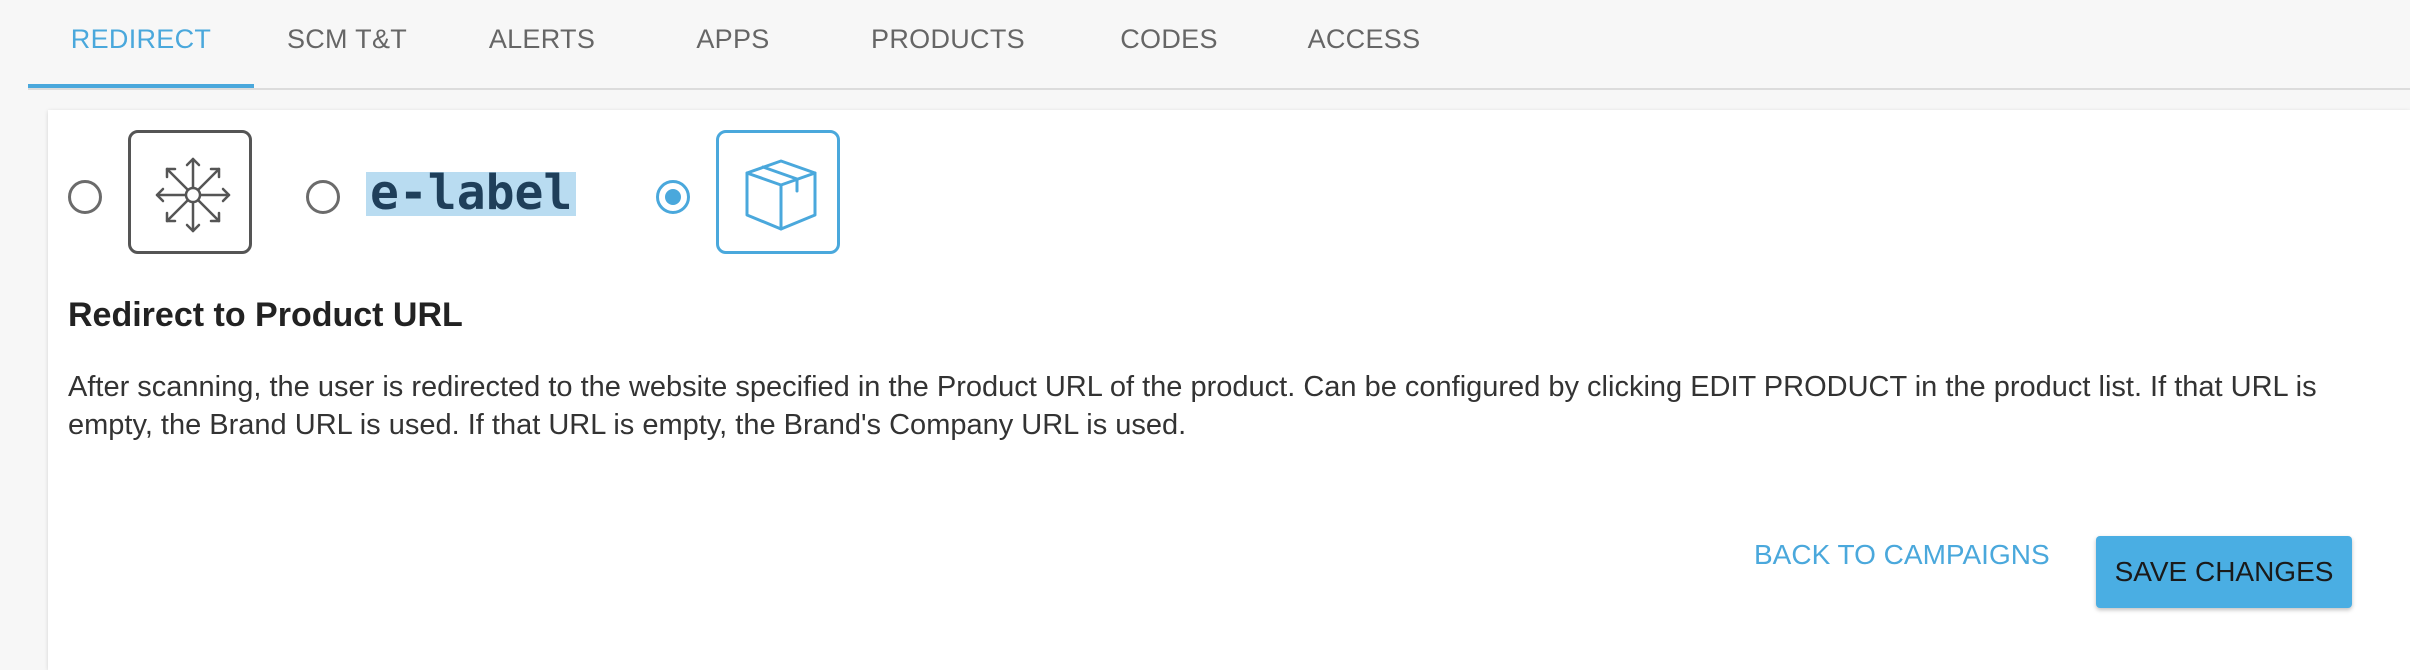 This screenshot has height=670, width=2410. What do you see at coordinates (265, 315) in the screenshot?
I see `option-heading: Redirect to Product URL` at bounding box center [265, 315].